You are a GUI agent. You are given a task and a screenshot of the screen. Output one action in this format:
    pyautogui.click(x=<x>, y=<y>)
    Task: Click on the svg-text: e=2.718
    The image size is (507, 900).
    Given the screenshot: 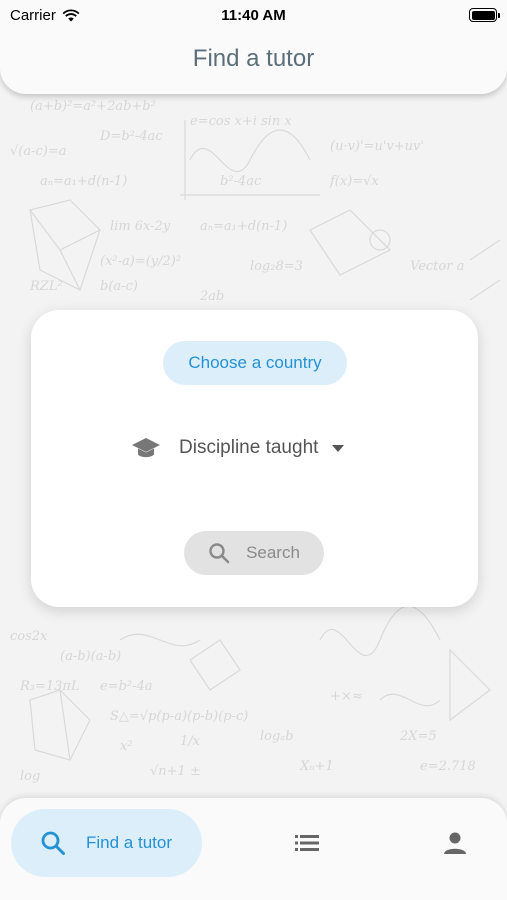 What is the action you would take?
    pyautogui.click(x=448, y=766)
    